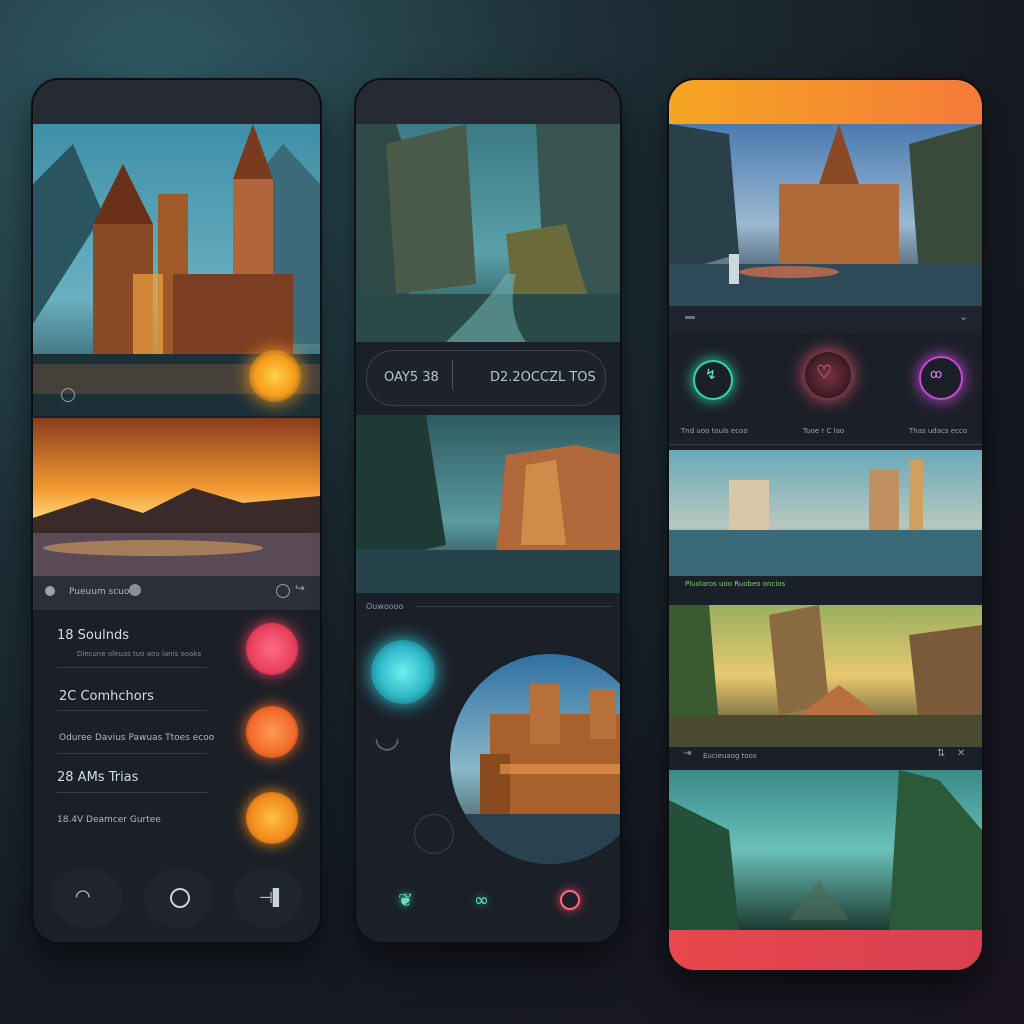 The width and height of the screenshot is (1024, 1024). What do you see at coordinates (690, 317) in the screenshot?
I see `menu-icon` at bounding box center [690, 317].